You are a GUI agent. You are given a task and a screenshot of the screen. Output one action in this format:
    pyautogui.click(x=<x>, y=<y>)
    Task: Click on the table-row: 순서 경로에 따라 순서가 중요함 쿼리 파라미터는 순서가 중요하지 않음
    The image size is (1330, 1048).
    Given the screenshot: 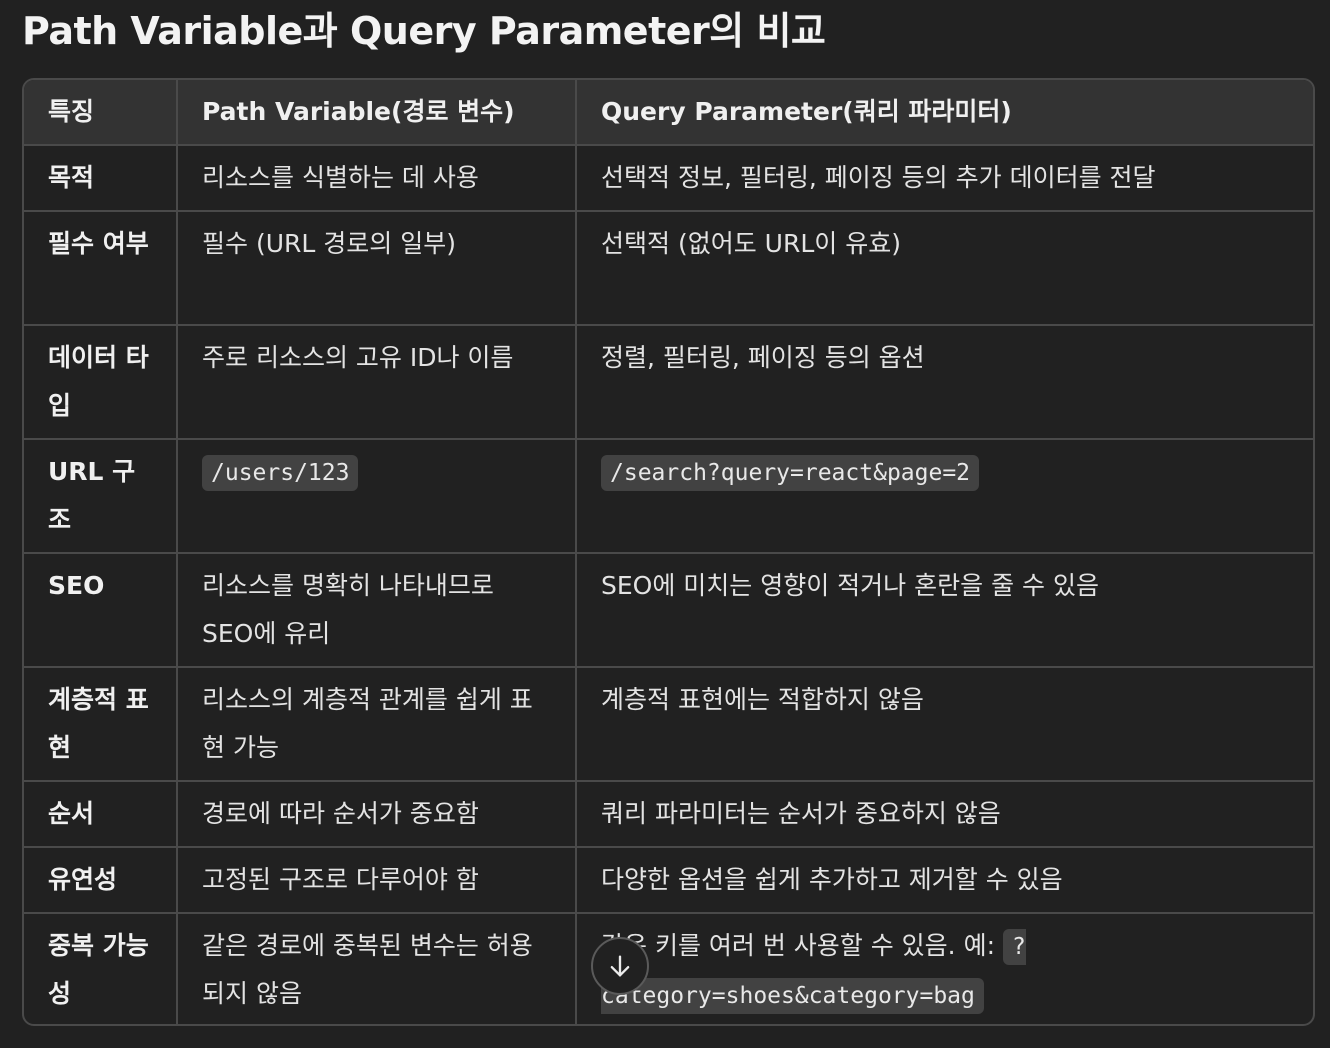 What is the action you would take?
    pyautogui.click(x=668, y=814)
    